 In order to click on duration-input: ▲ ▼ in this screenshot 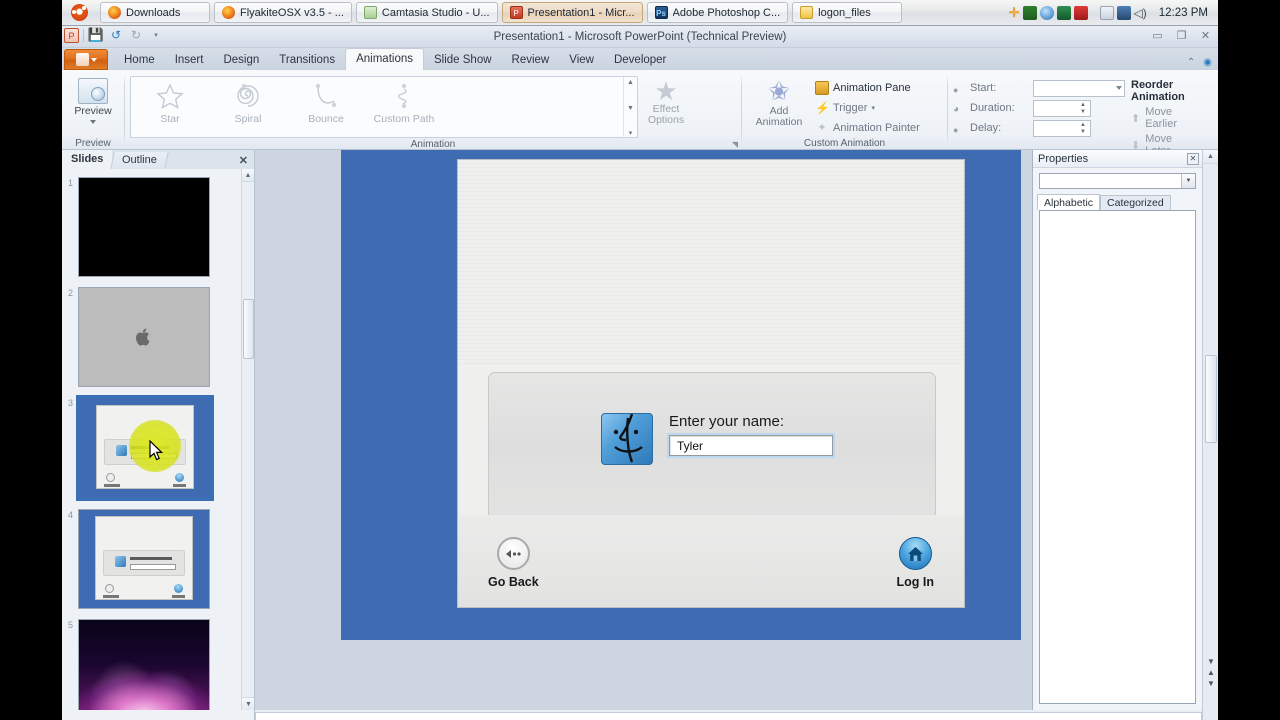, I will do `click(1062, 108)`.